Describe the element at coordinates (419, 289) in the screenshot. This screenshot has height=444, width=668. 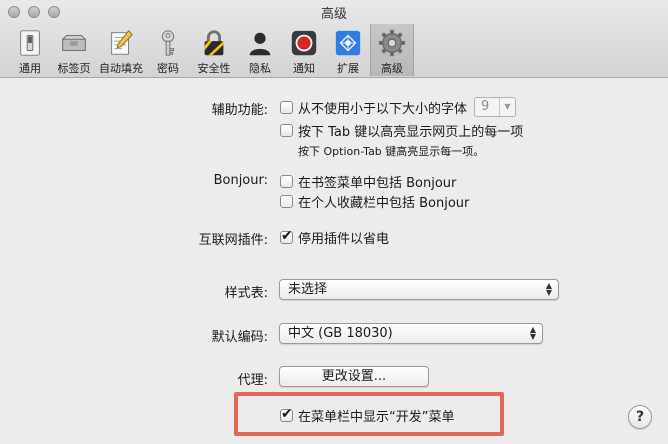
I see `stylesheet-popup: 未选择 ▲ ▼` at that location.